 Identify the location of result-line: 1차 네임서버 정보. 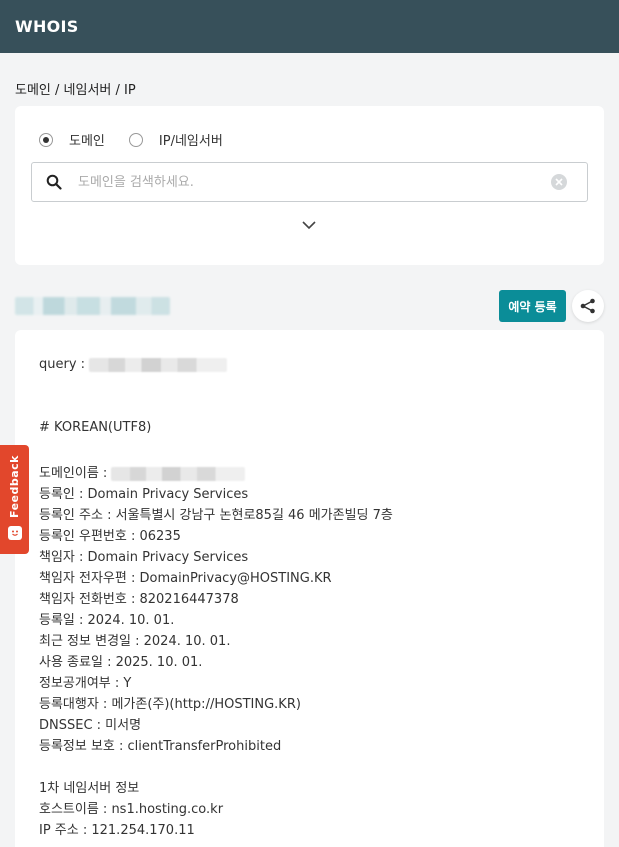
(89, 788).